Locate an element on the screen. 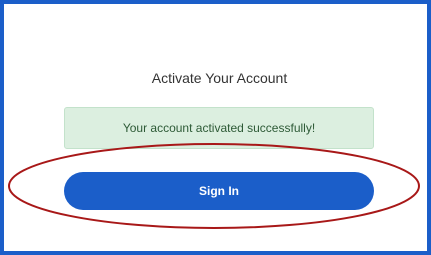  success-alert-message: Your account activated successfully! is located at coordinates (219, 128).